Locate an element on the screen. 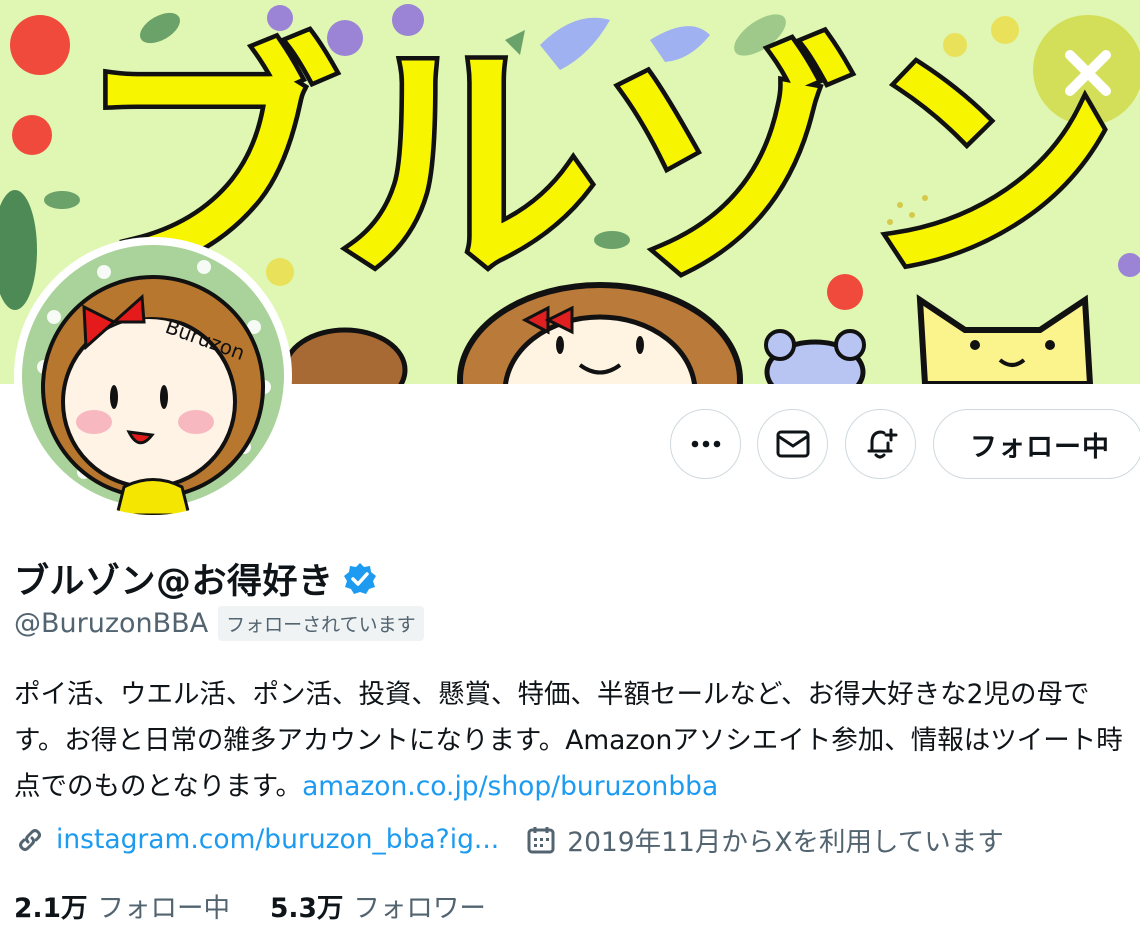  user-handle: @BuruzonBBA is located at coordinates (111, 623).